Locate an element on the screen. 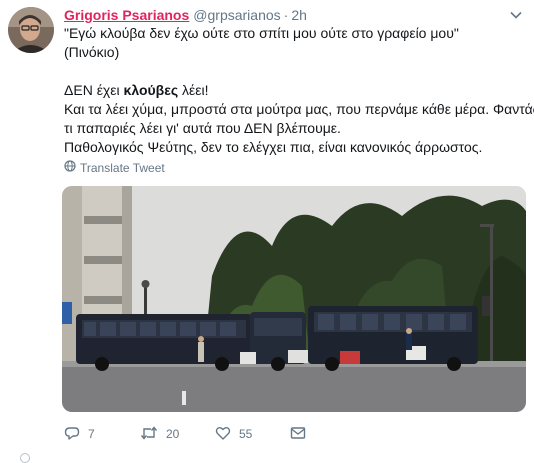 The height and width of the screenshot is (463, 534). tweet-bold-word: κλούβες is located at coordinates (151, 90).